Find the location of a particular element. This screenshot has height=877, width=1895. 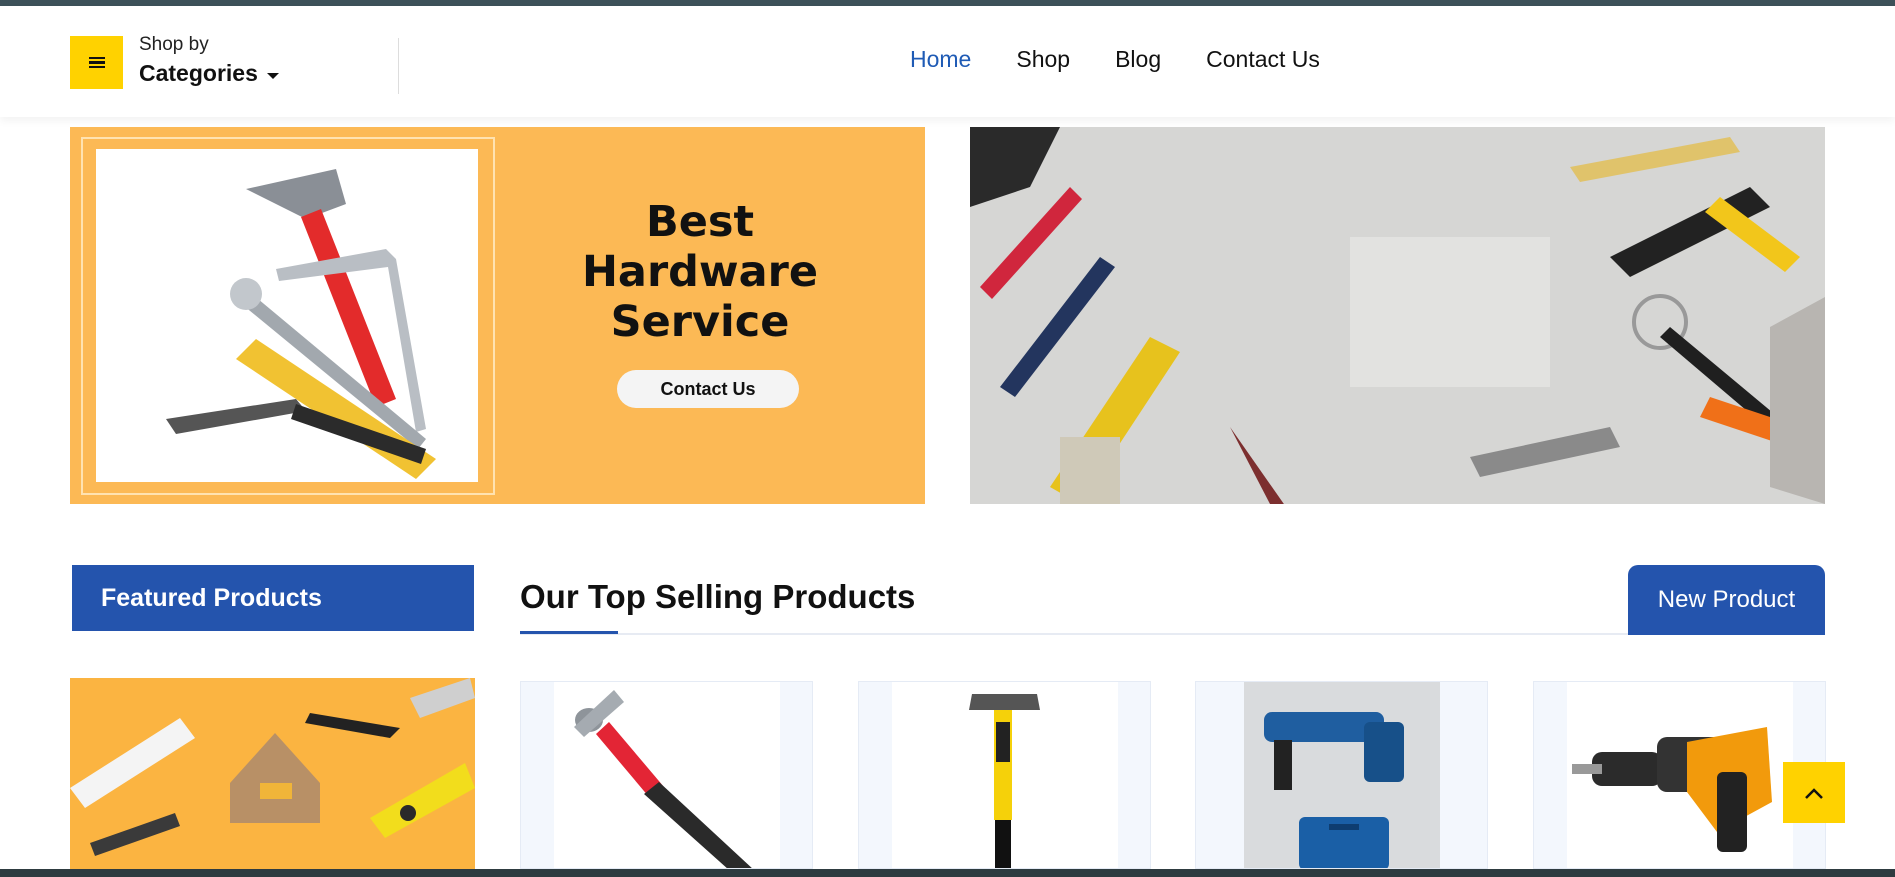

scroll-to-top-button is located at coordinates (1814, 792).